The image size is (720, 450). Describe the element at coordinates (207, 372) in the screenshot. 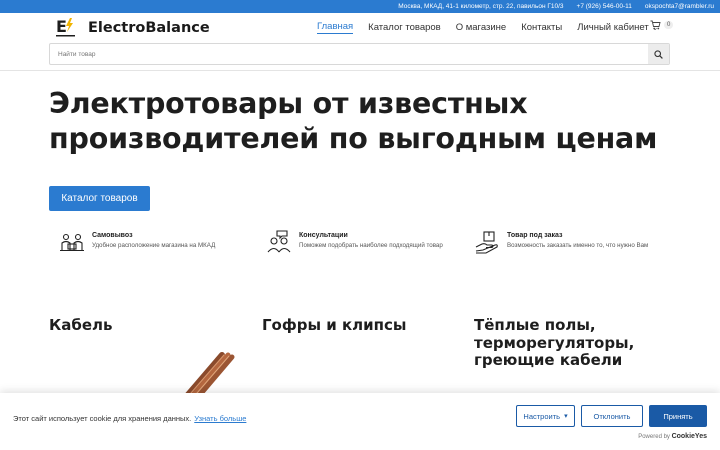

I see `cable-image` at that location.